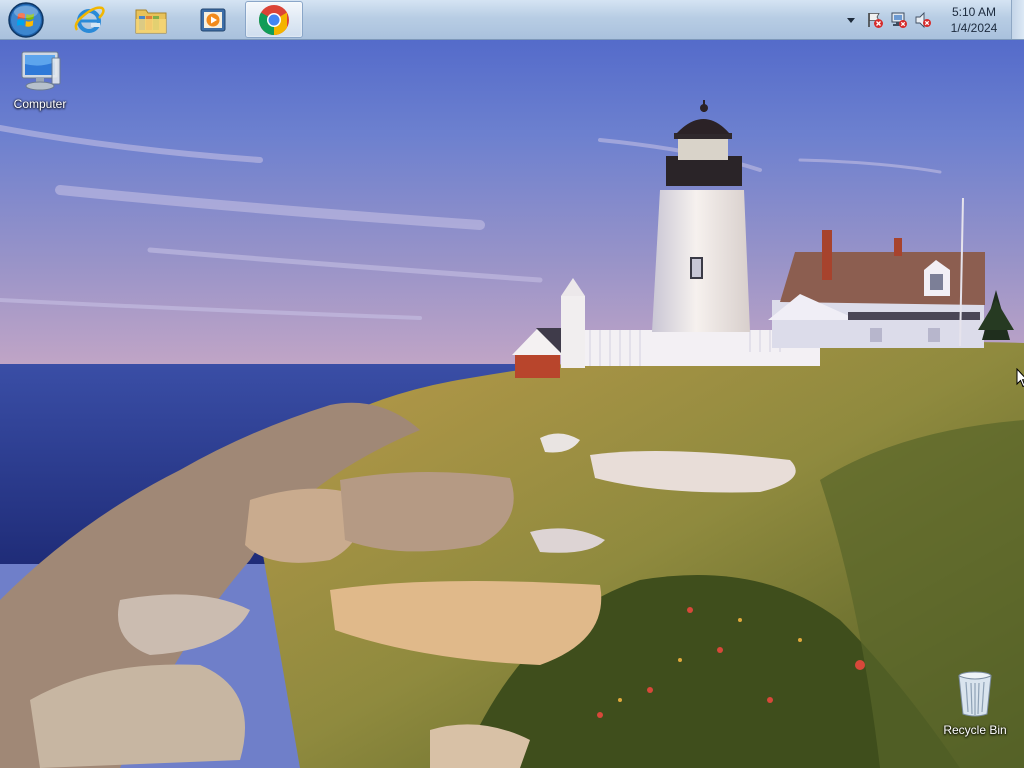 The image size is (1024, 768). I want to click on taskbar-button-google-chrome, so click(274, 19).